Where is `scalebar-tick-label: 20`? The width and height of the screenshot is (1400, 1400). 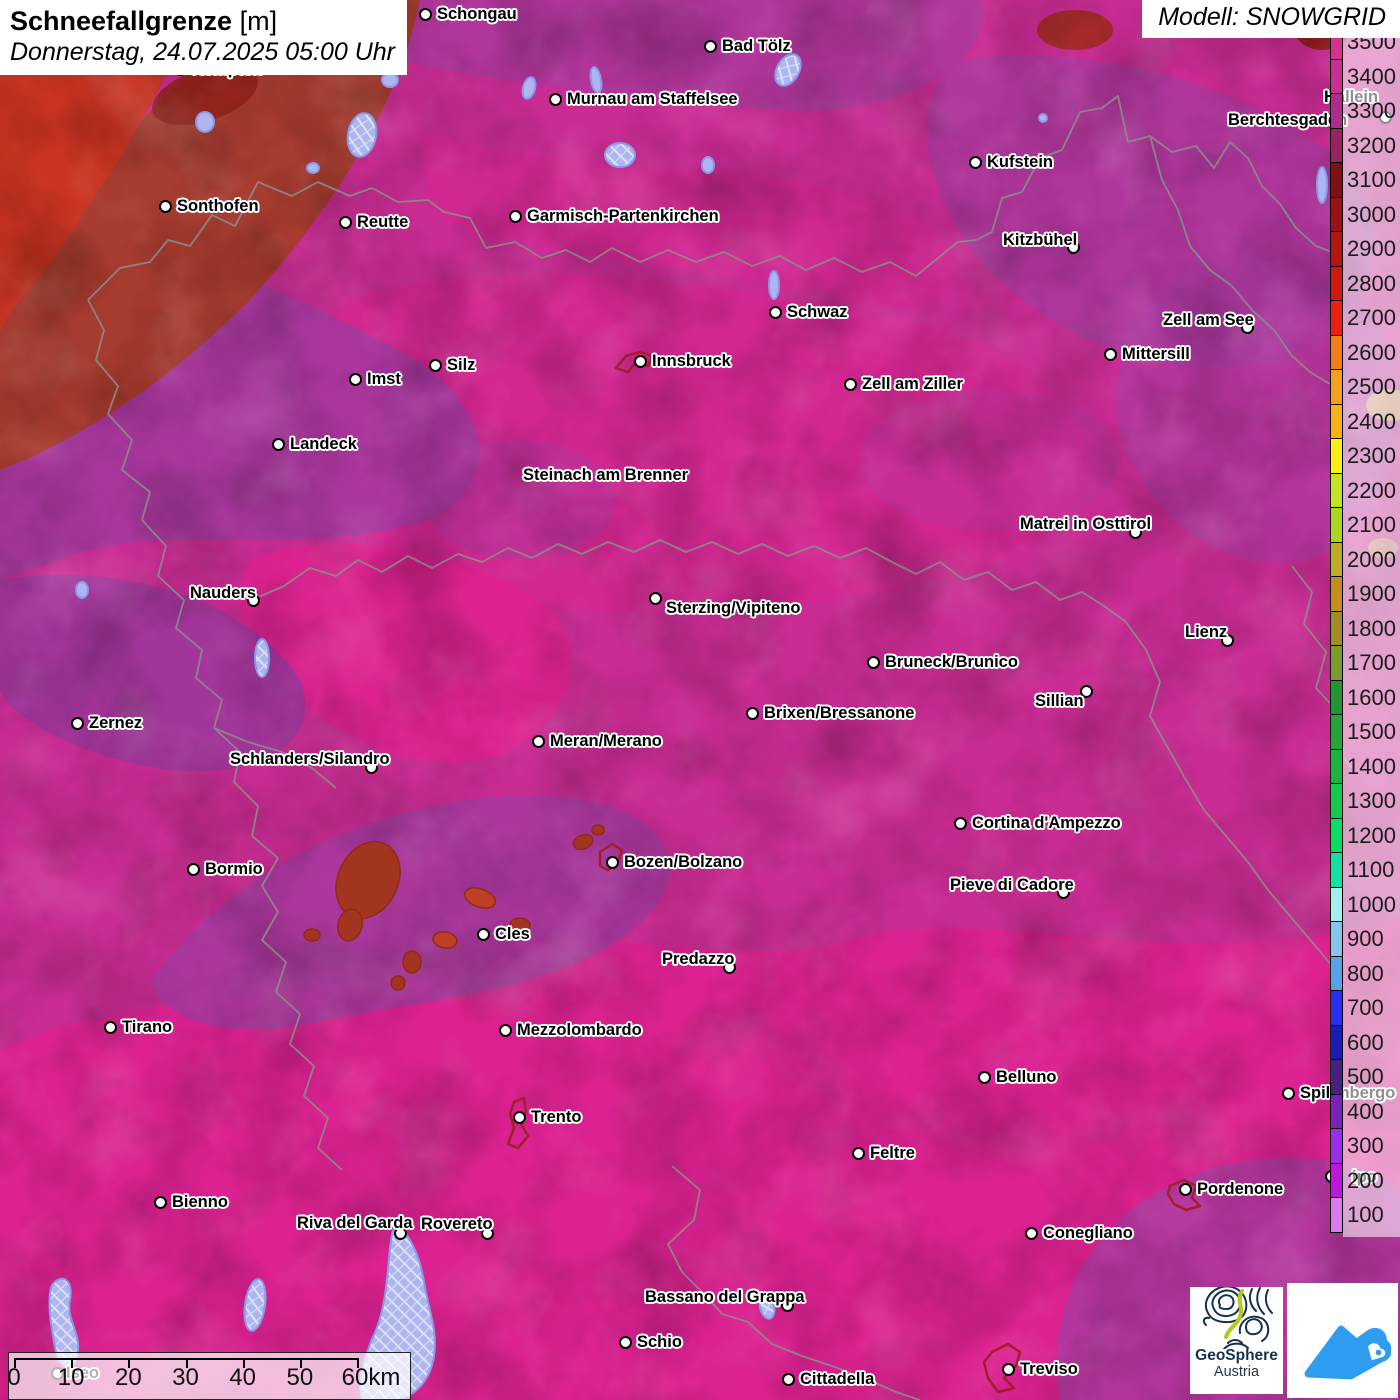
scalebar-tick-label: 20 is located at coordinates (128, 1377).